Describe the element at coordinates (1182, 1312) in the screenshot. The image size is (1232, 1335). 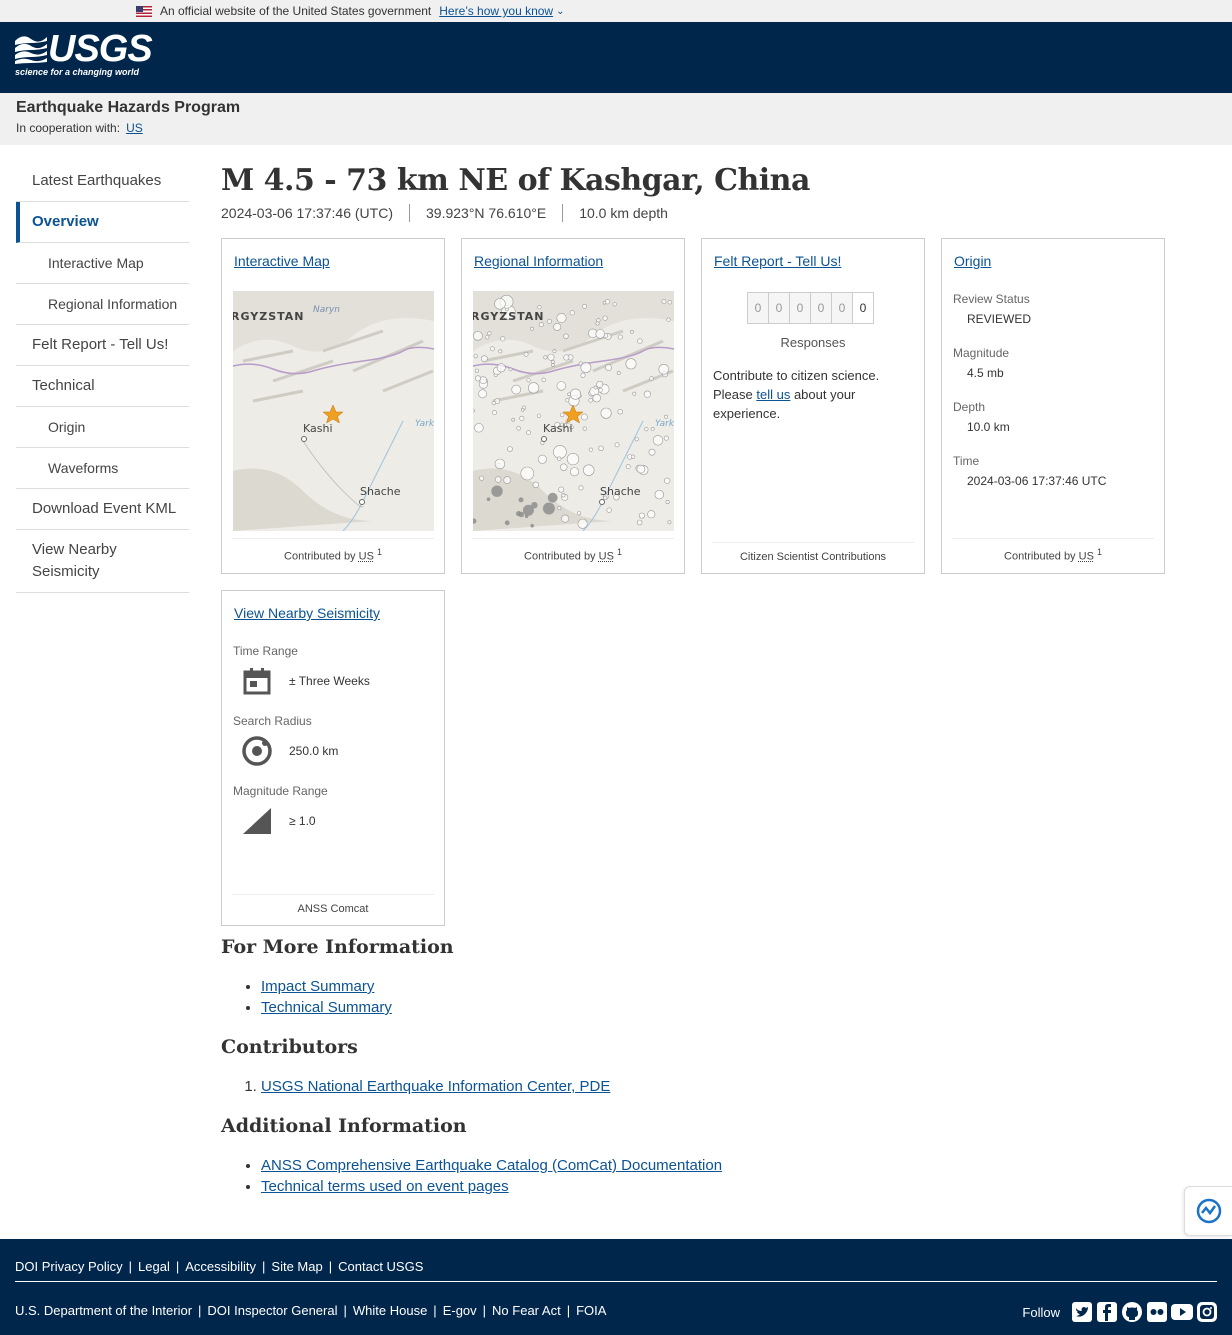
I see `youtube-icon` at that location.